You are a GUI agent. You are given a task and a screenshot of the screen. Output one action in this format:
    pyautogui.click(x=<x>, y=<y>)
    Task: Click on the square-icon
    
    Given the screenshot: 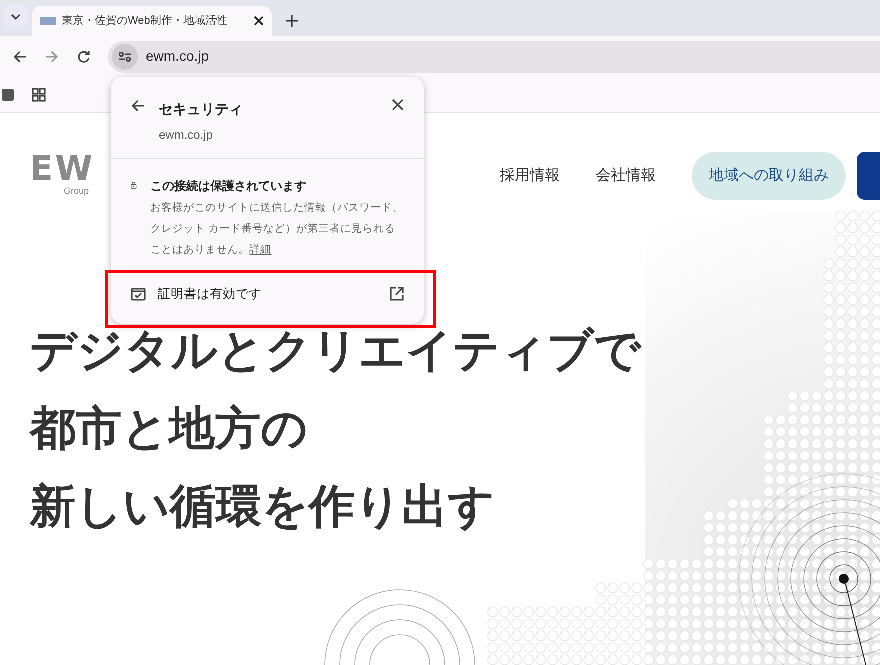 What is the action you would take?
    pyautogui.click(x=8, y=94)
    